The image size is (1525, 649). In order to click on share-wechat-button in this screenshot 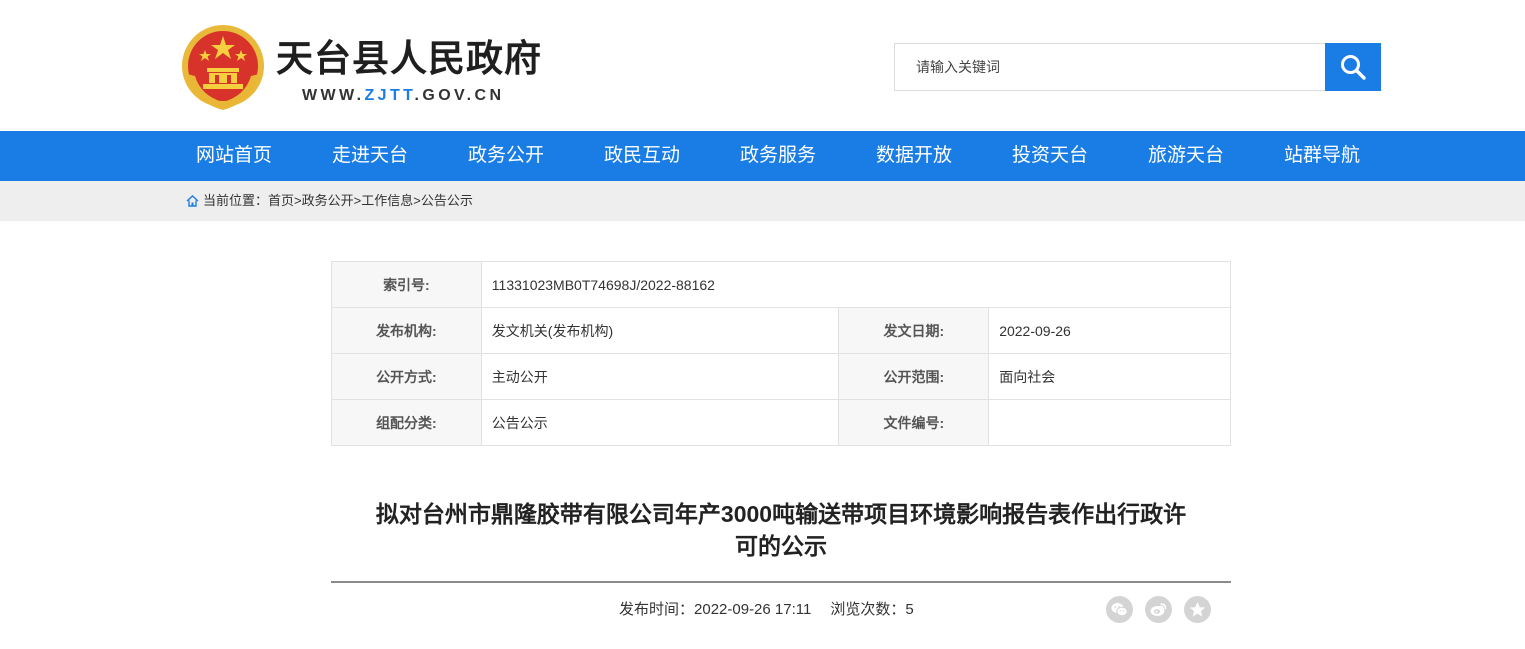, I will do `click(1119, 609)`.